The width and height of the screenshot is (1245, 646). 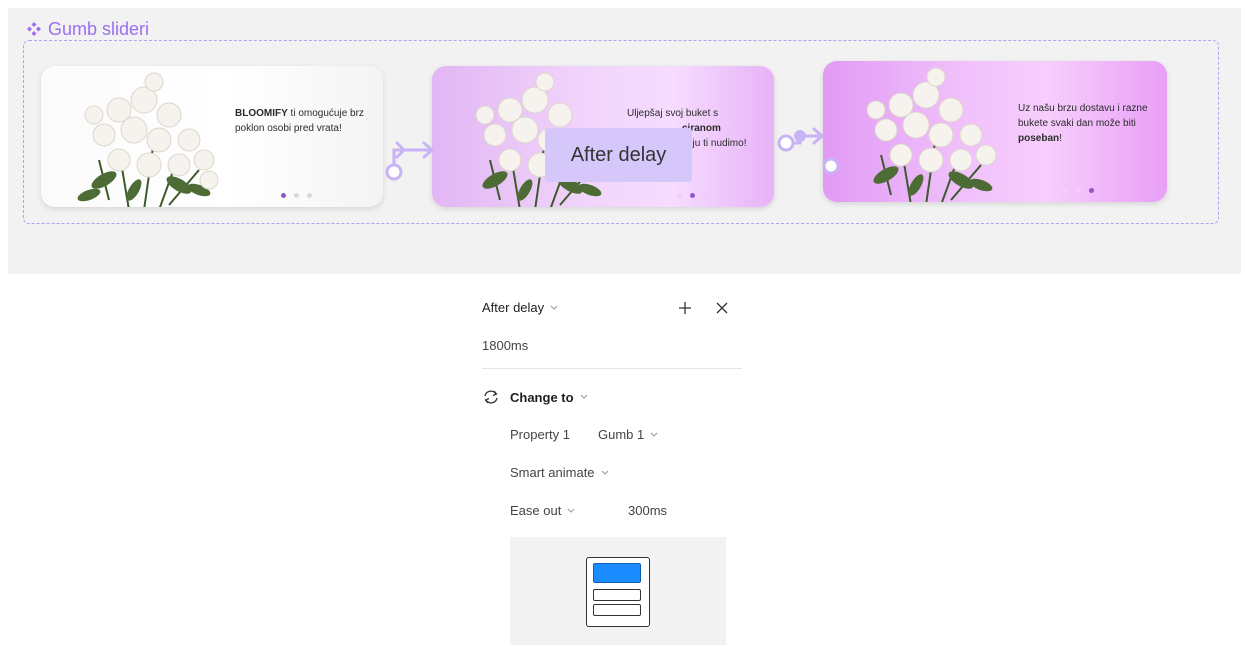 I want to click on action-dropdown: Change to, so click(x=535, y=397).